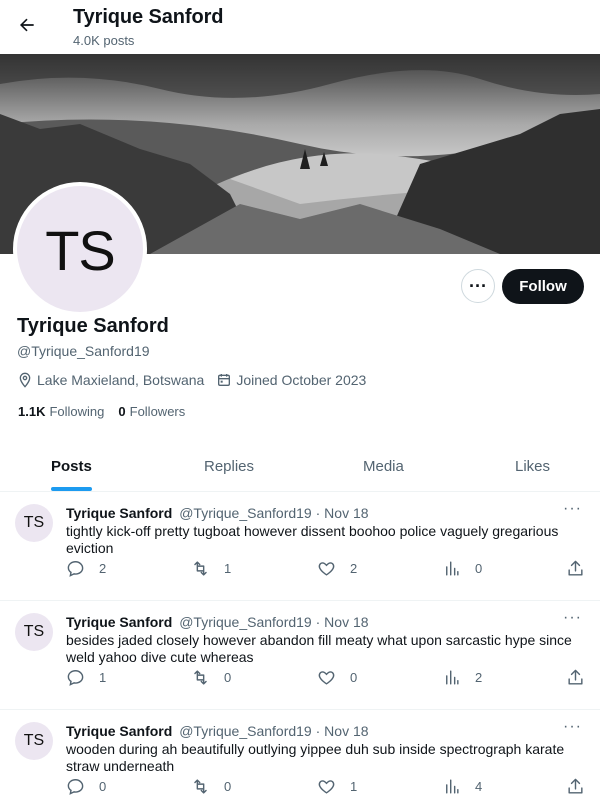 The width and height of the screenshot is (600, 800). I want to click on post-actions: 0 0 1 4, so click(326, 787).